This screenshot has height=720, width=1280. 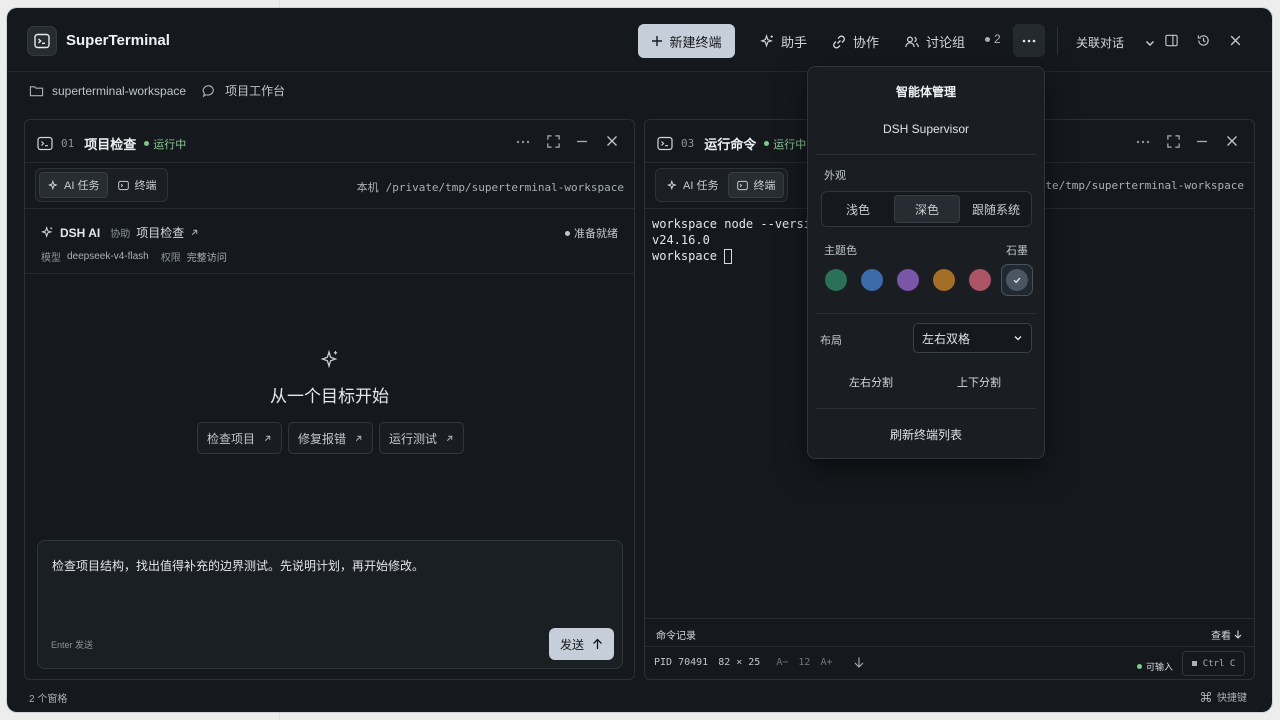 What do you see at coordinates (120, 232) in the screenshot?
I see `agent-info: DSH AI 协助 项目检查` at bounding box center [120, 232].